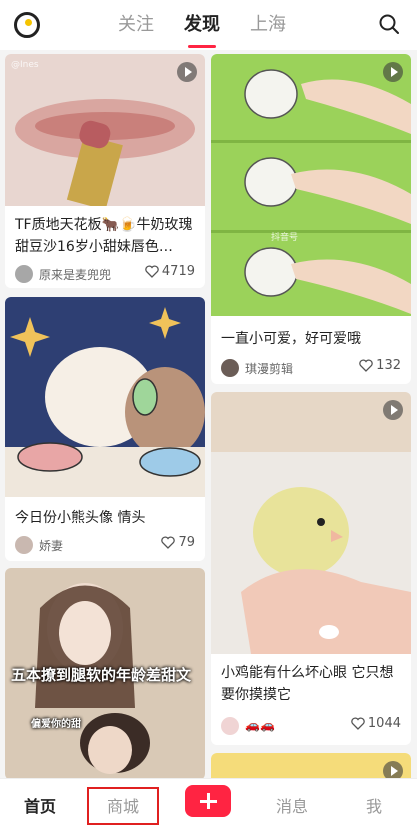  I want to click on top-bar: 关注 发现 上海, so click(208, 25).